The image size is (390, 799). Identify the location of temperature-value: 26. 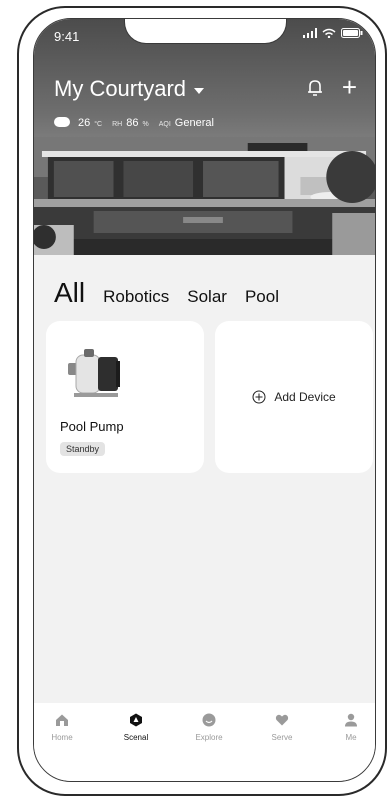
(84, 123).